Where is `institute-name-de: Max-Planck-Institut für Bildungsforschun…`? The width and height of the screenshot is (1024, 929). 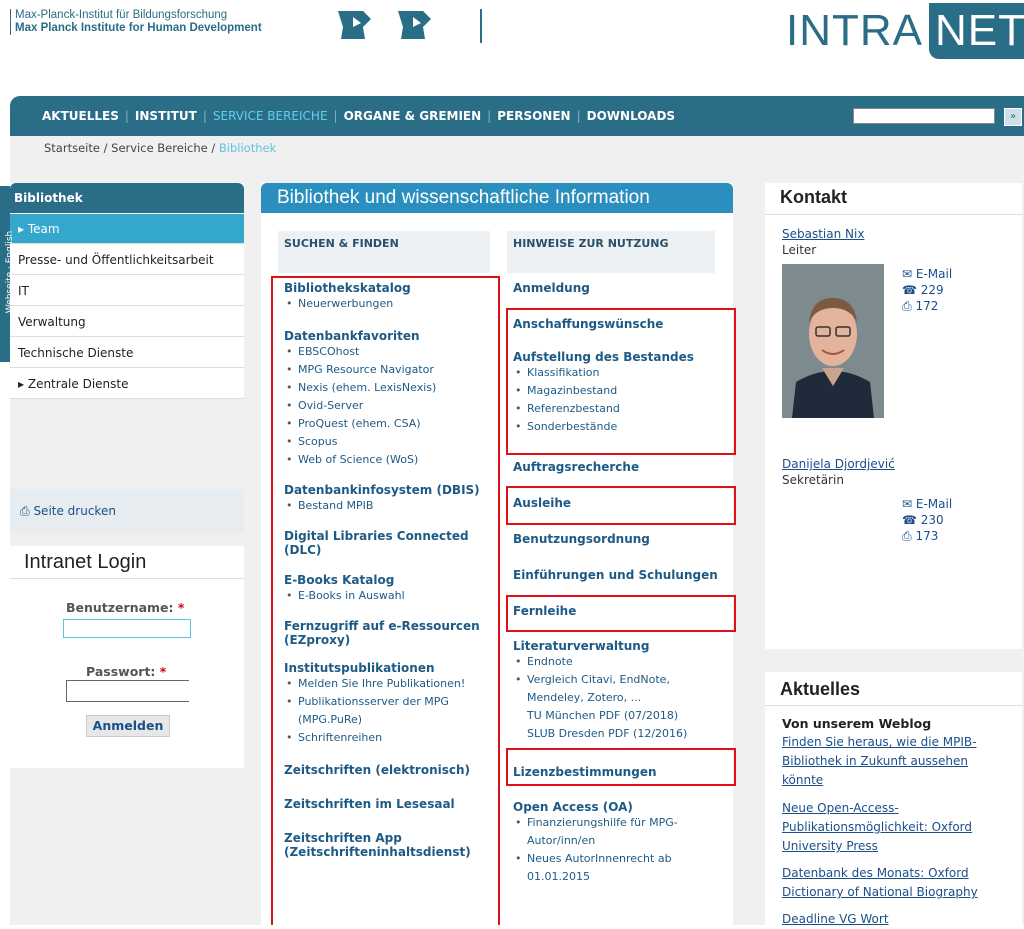
institute-name-de: Max-Planck-Institut für Bildungsforschun… is located at coordinates (121, 15).